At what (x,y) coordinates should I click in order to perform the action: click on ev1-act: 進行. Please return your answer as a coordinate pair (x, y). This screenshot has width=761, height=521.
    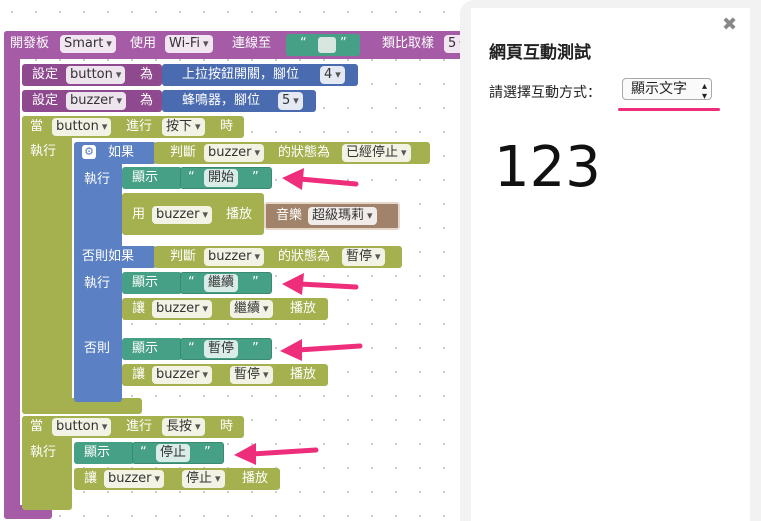
    Looking at the image, I should click on (139, 126).